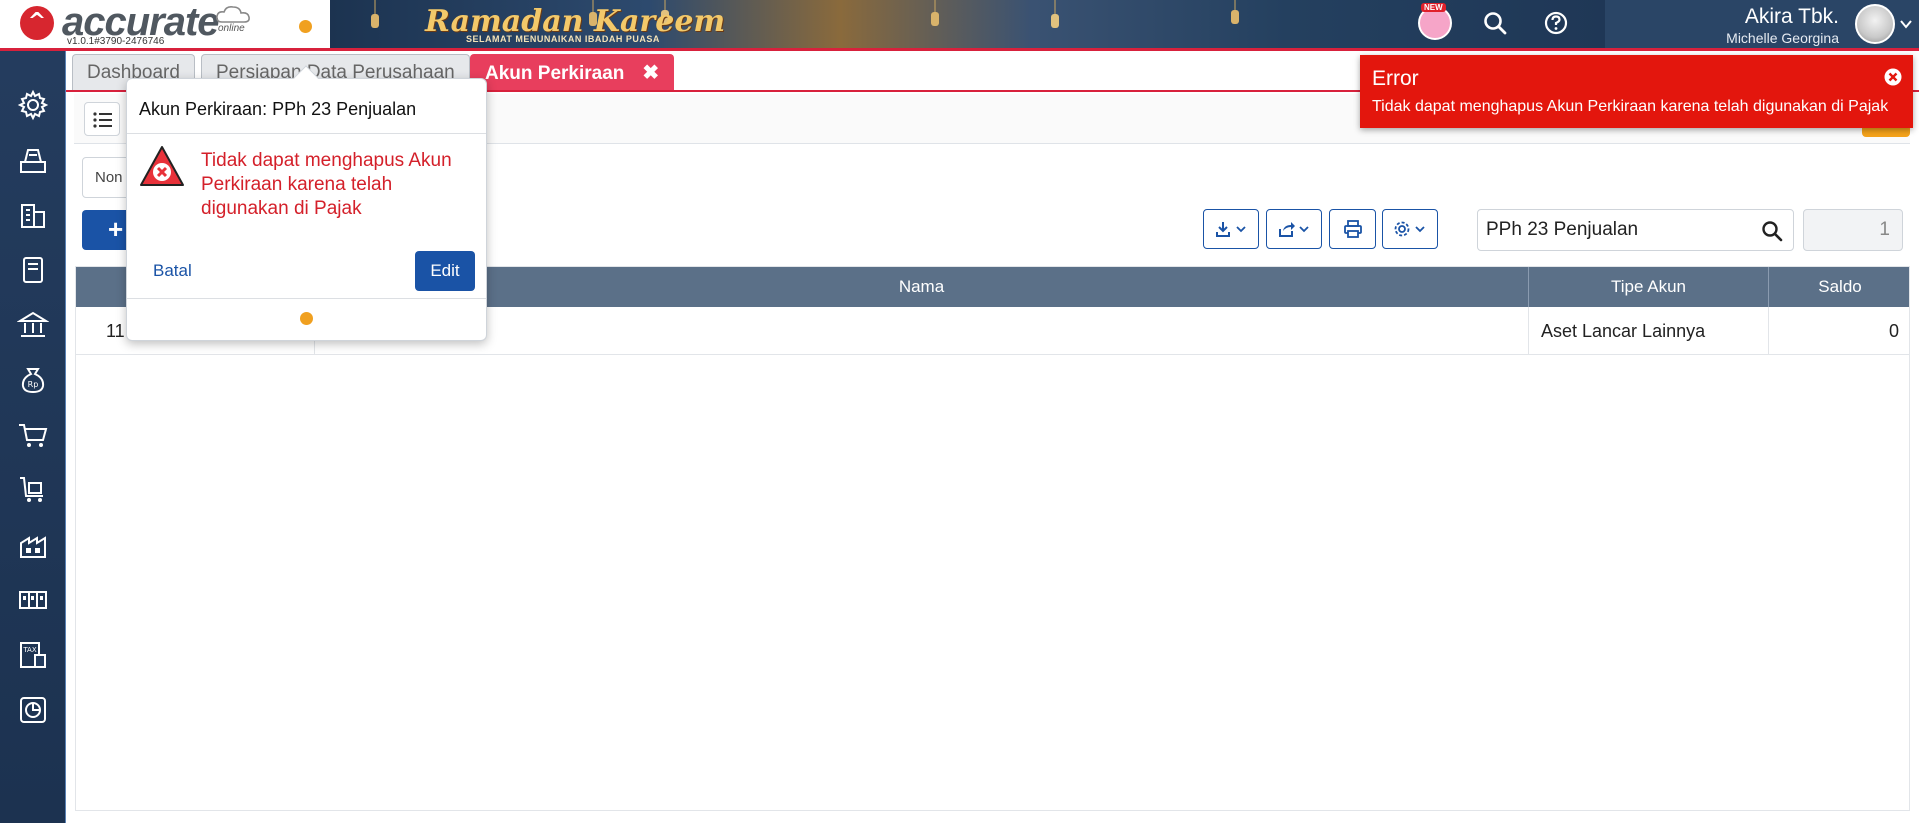 The width and height of the screenshot is (1919, 823). Describe the element at coordinates (1649, 287) in the screenshot. I see `column-header-tipe-akun: Tipe Akun` at that location.